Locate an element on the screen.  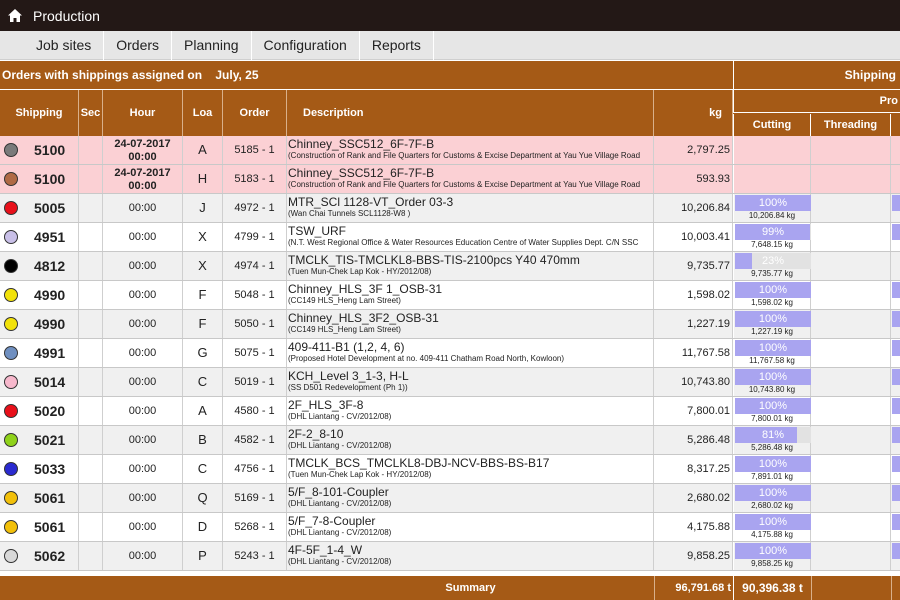
row-sec is located at coordinates (91, 353).